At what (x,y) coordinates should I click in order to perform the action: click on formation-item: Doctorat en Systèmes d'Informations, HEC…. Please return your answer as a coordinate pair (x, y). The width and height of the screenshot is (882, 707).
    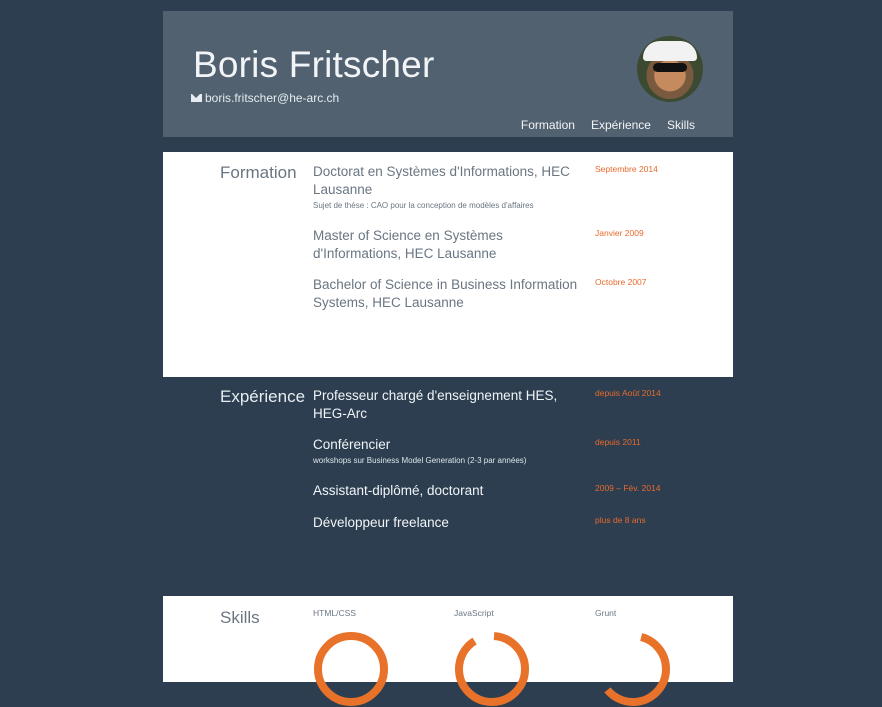
    Looking at the image, I should click on (445, 186).